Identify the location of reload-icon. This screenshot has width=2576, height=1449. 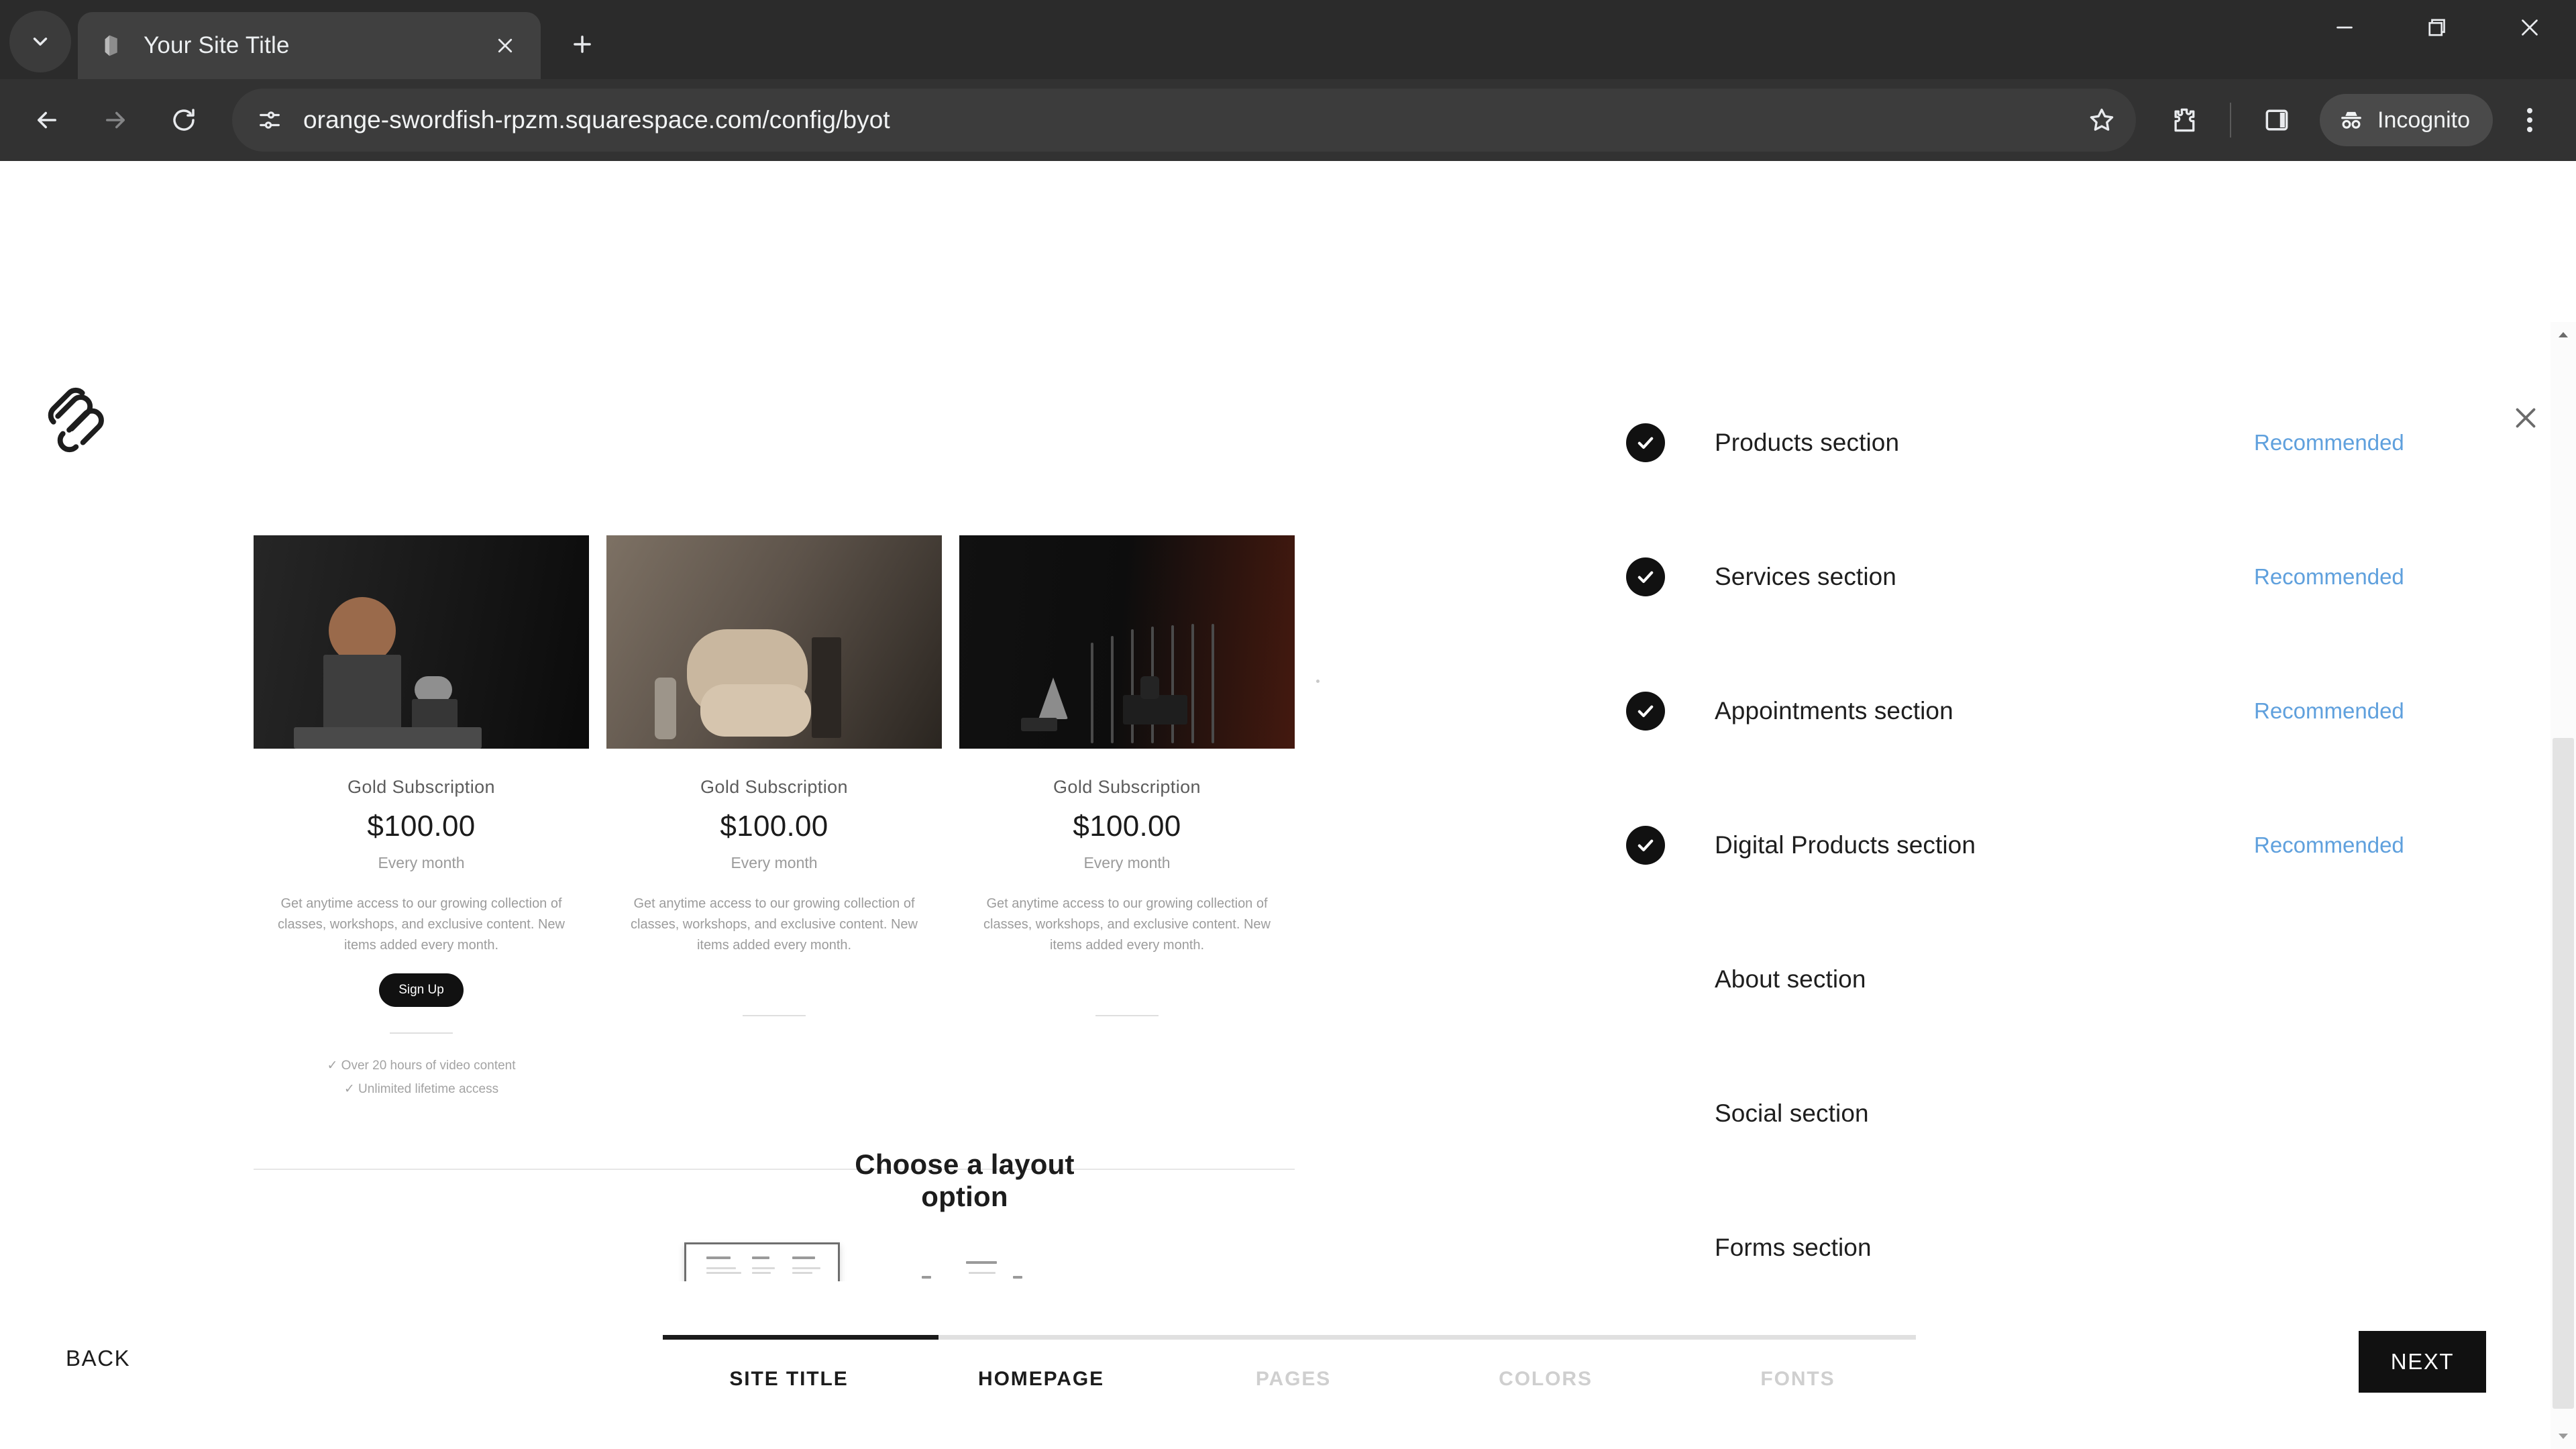
(184, 120).